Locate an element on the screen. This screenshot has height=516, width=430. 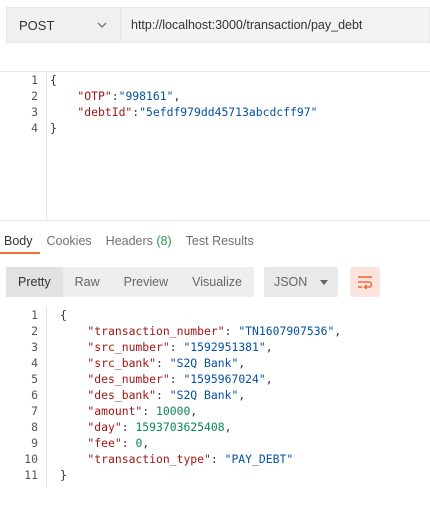
line-text: "day": 1593703625408, is located at coordinates (145, 427).